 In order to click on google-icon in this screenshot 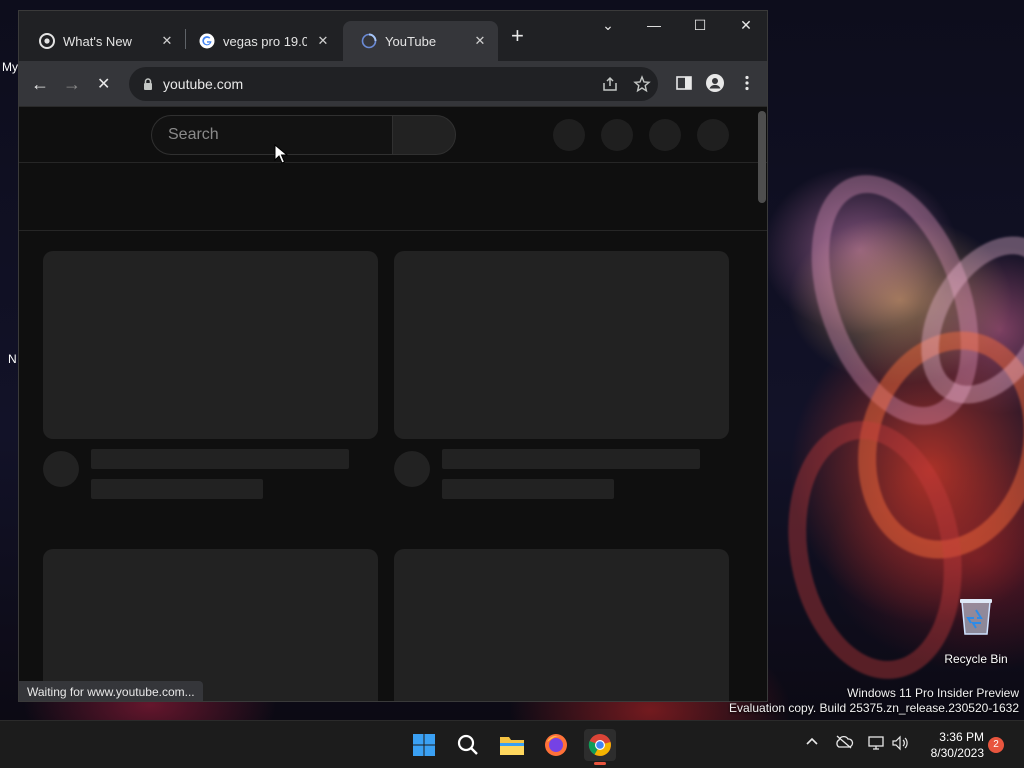, I will do `click(207, 41)`.